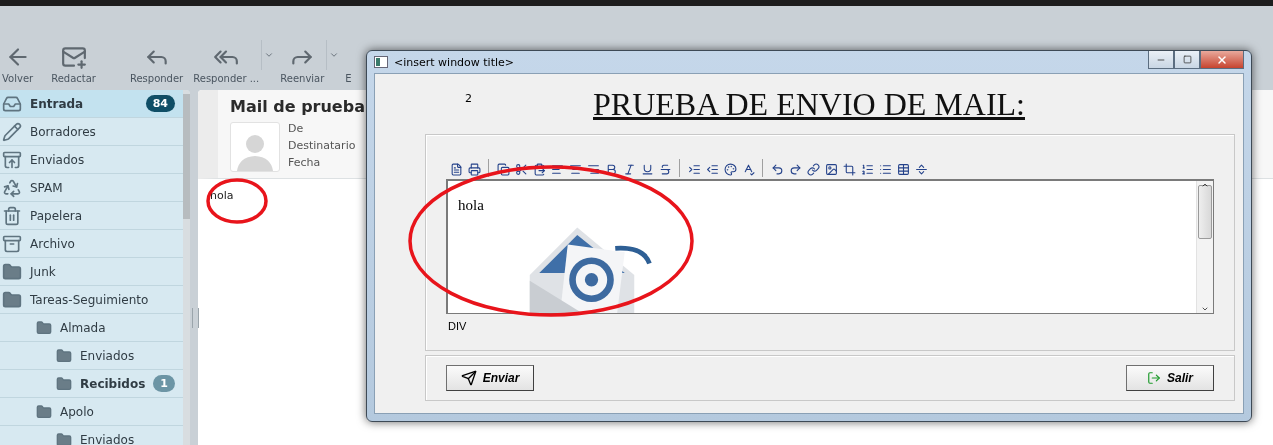  Describe the element at coordinates (521, 169) in the screenshot. I see `scissors-icon` at that location.